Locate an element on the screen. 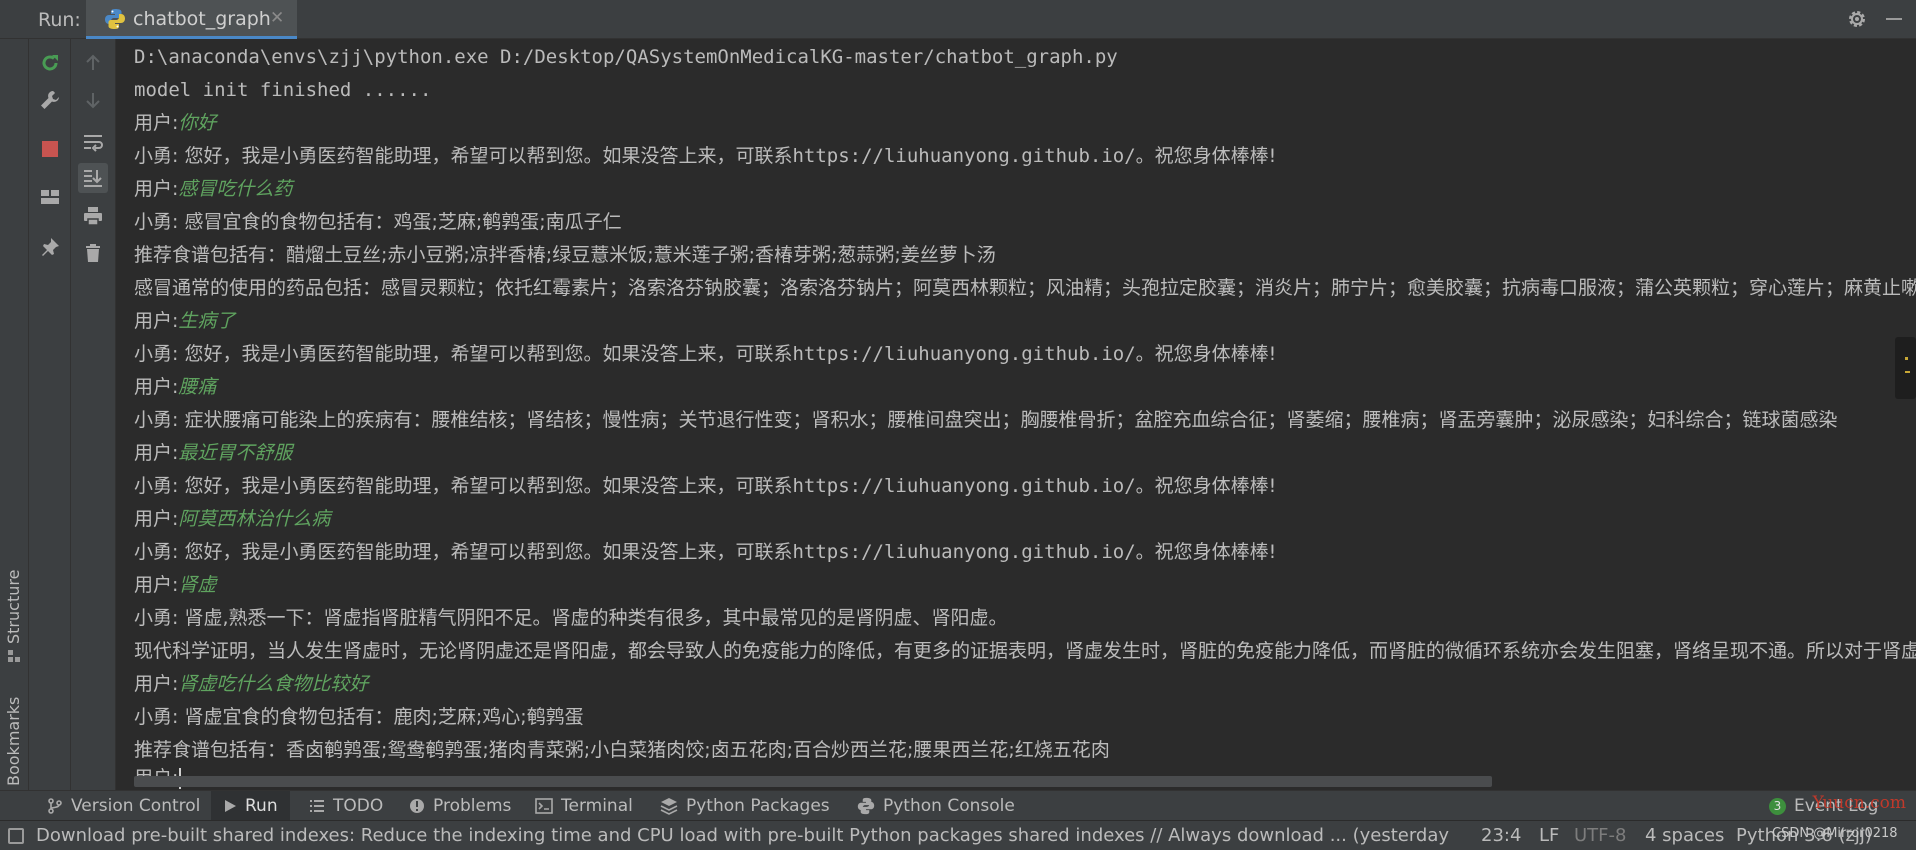  file-encoding: UTF-8 is located at coordinates (1600, 835).